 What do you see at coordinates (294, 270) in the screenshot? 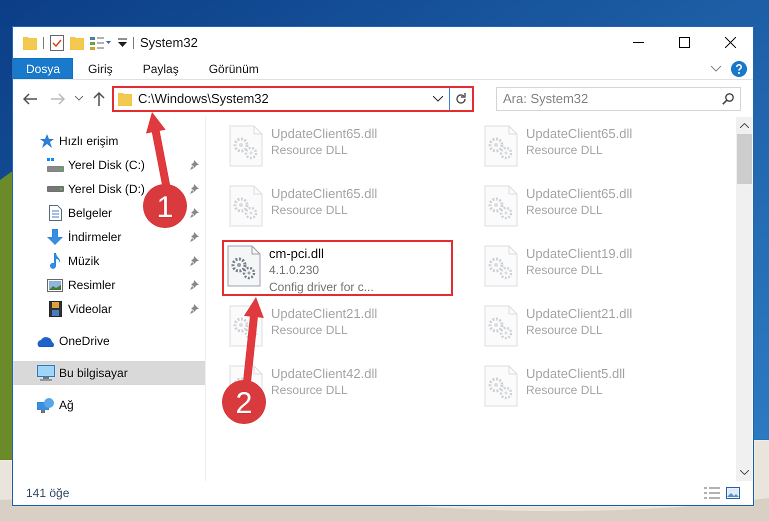
I see `file-detail: 4.1.0.230` at bounding box center [294, 270].